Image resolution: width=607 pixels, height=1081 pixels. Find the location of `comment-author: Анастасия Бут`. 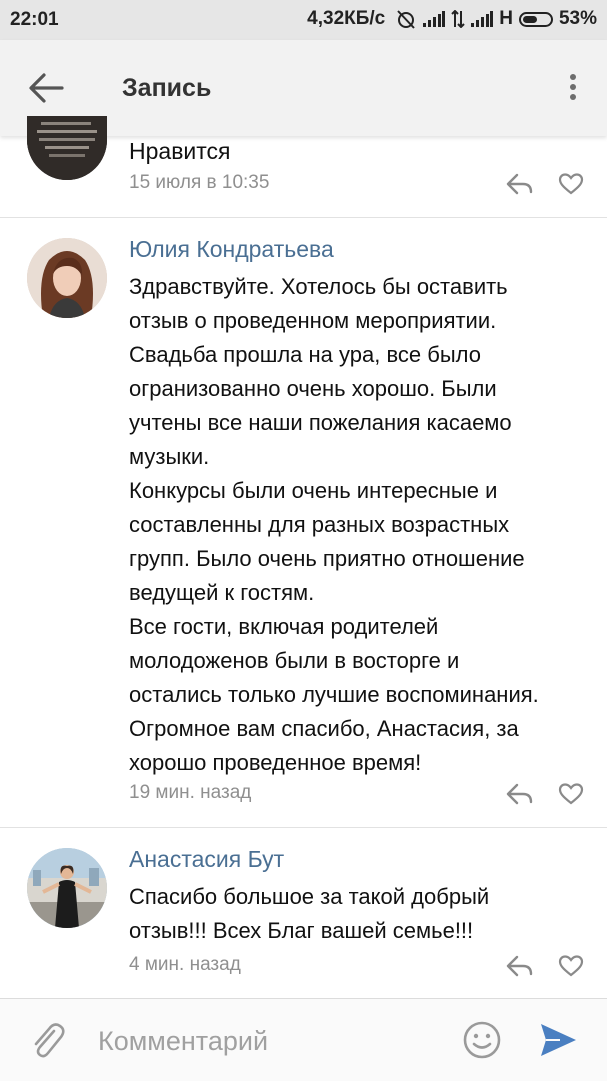

comment-author: Анастасия Бут is located at coordinates (206, 859).